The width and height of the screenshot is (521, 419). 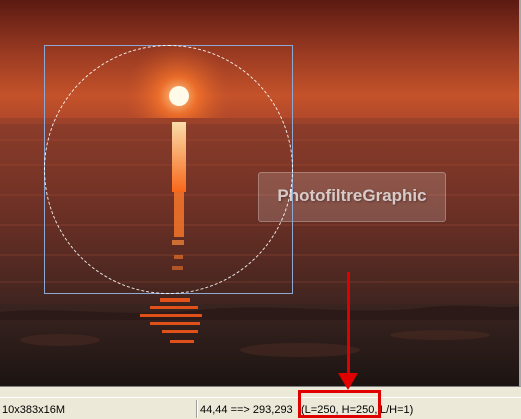 What do you see at coordinates (348, 381) in the screenshot?
I see `annotation-arrow-head` at bounding box center [348, 381].